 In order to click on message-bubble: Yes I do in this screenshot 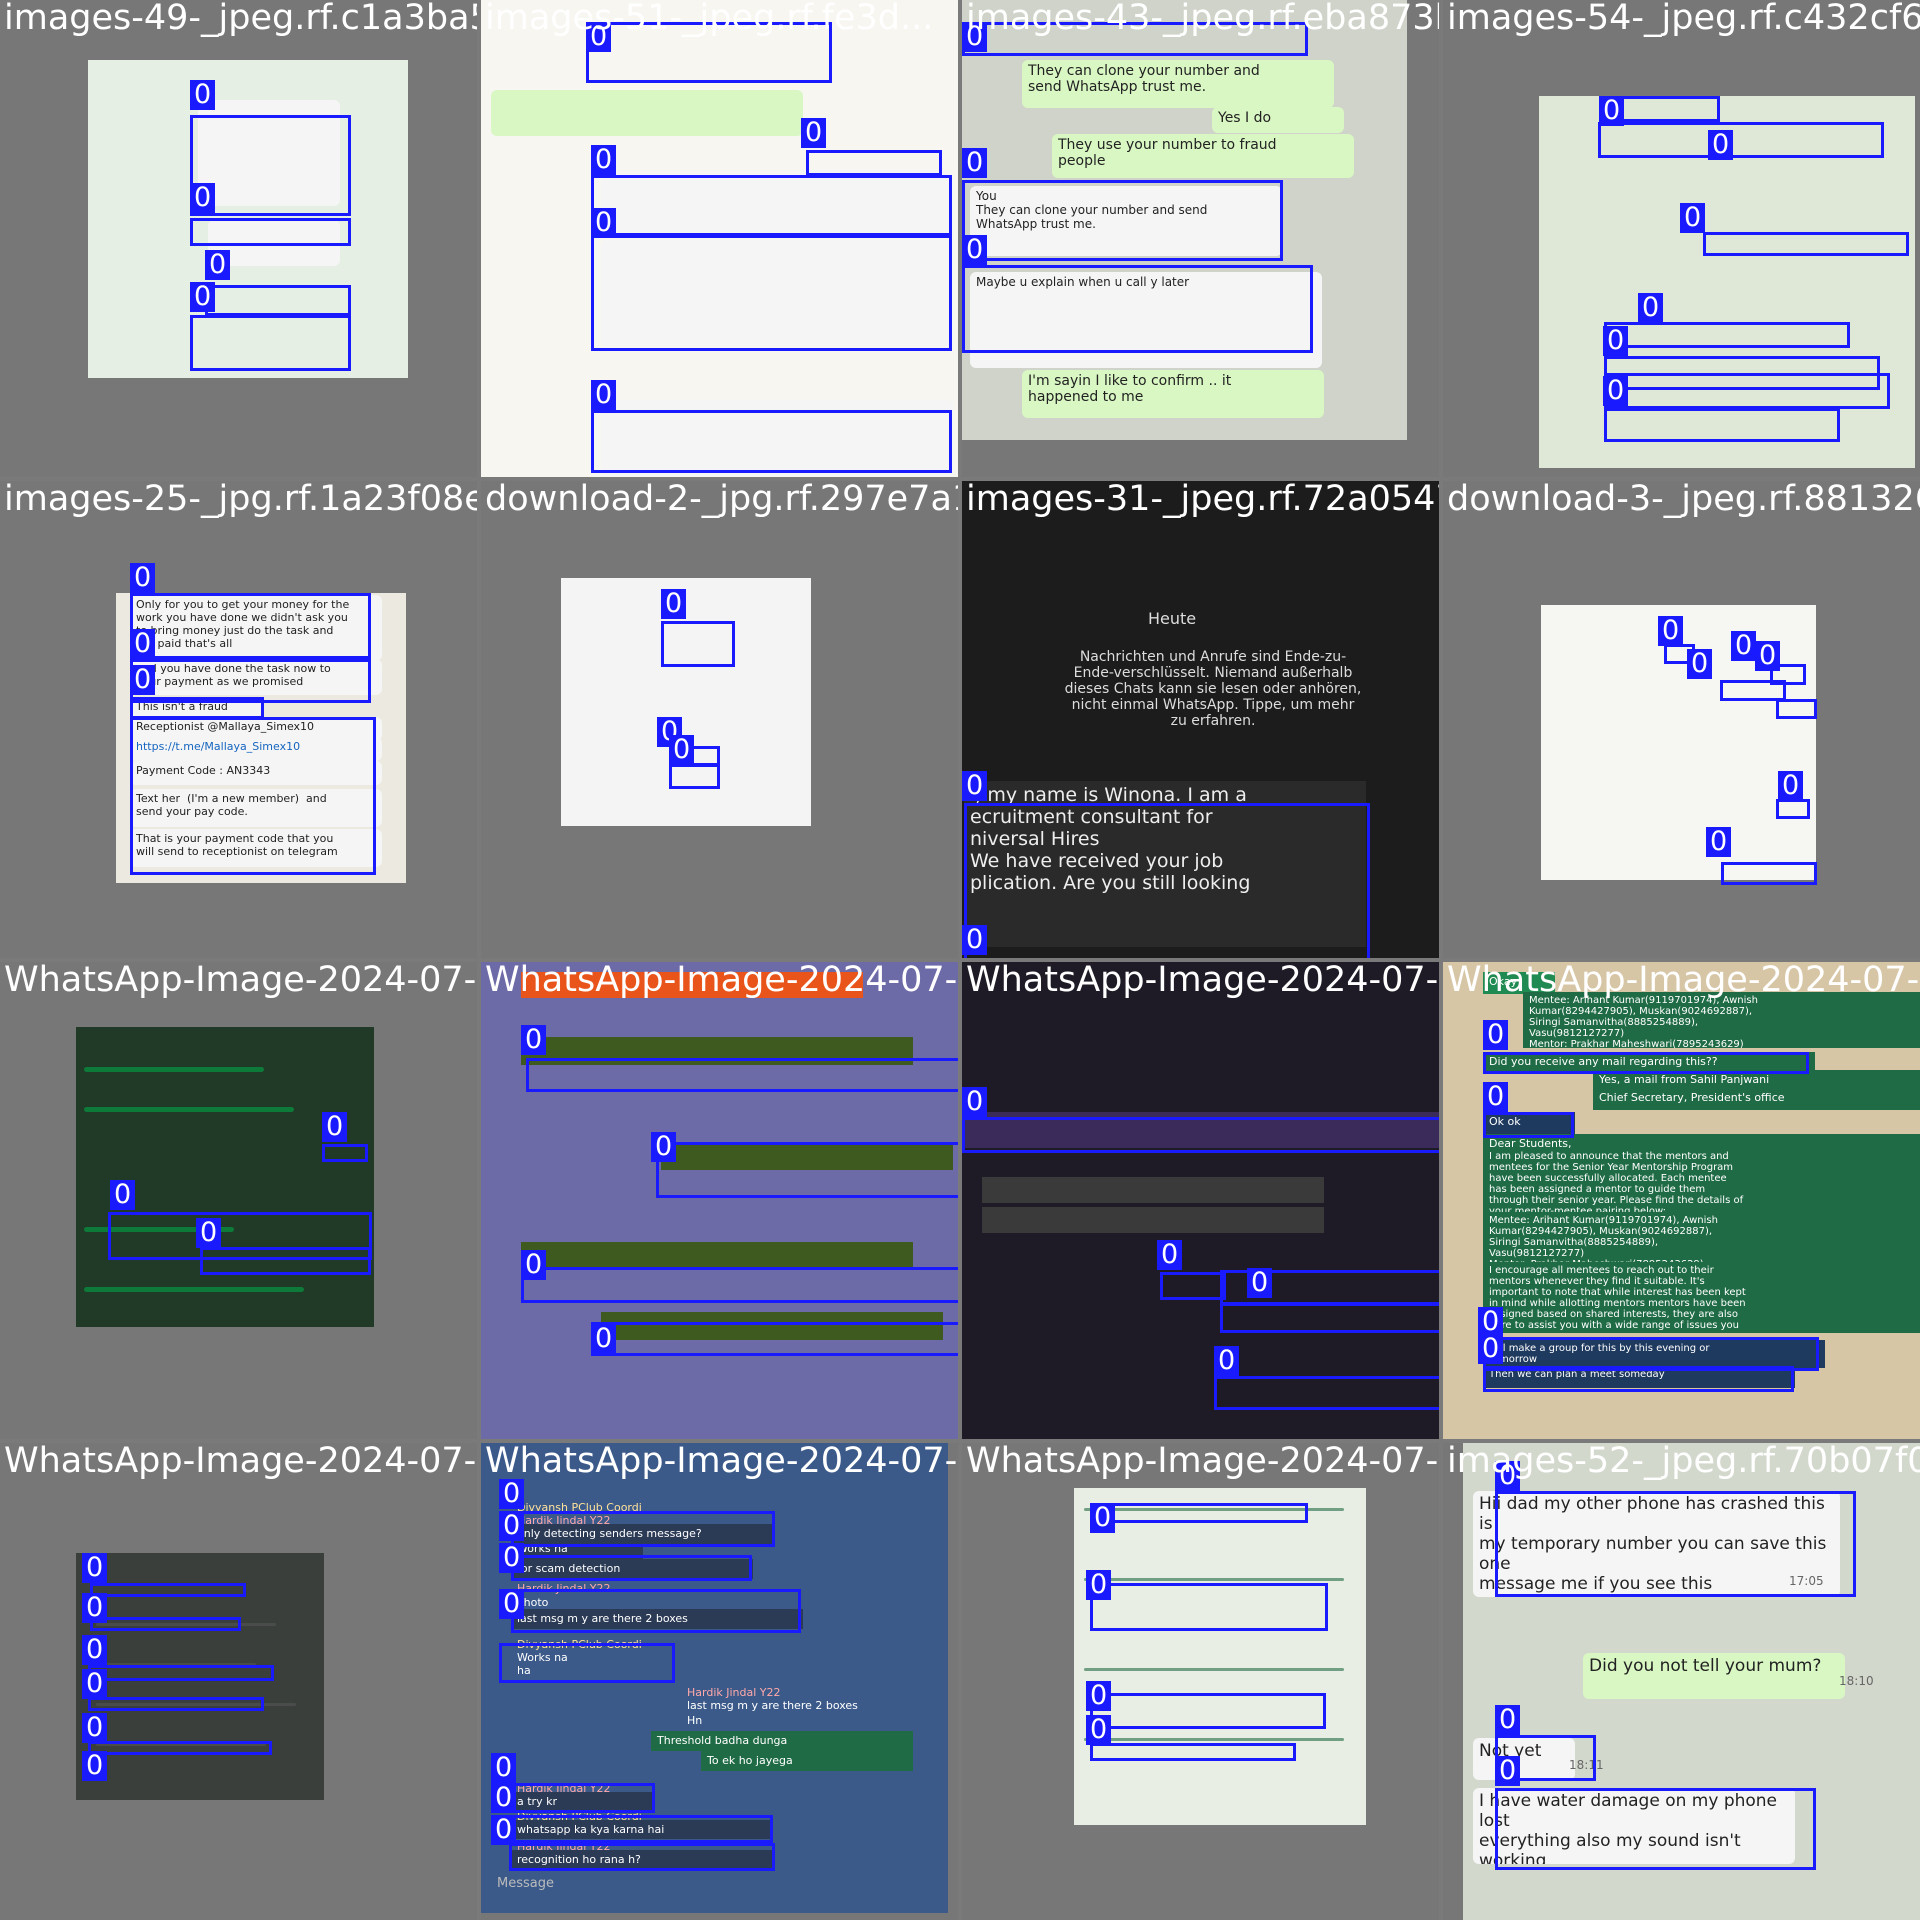, I will do `click(1278, 120)`.